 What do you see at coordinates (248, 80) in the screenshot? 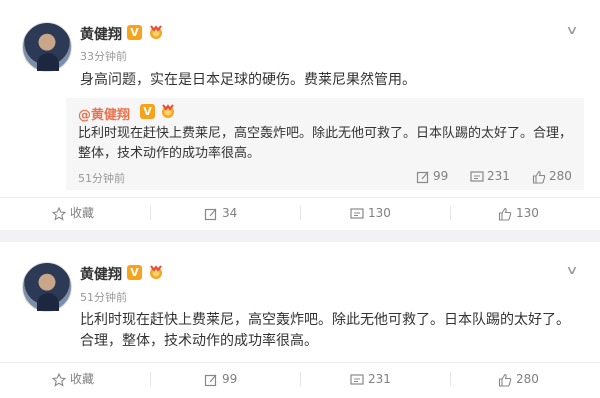
I see `post-text: 身高问题，实在是日本足球的硬伤。费莱尼果然管用。` at bounding box center [248, 80].